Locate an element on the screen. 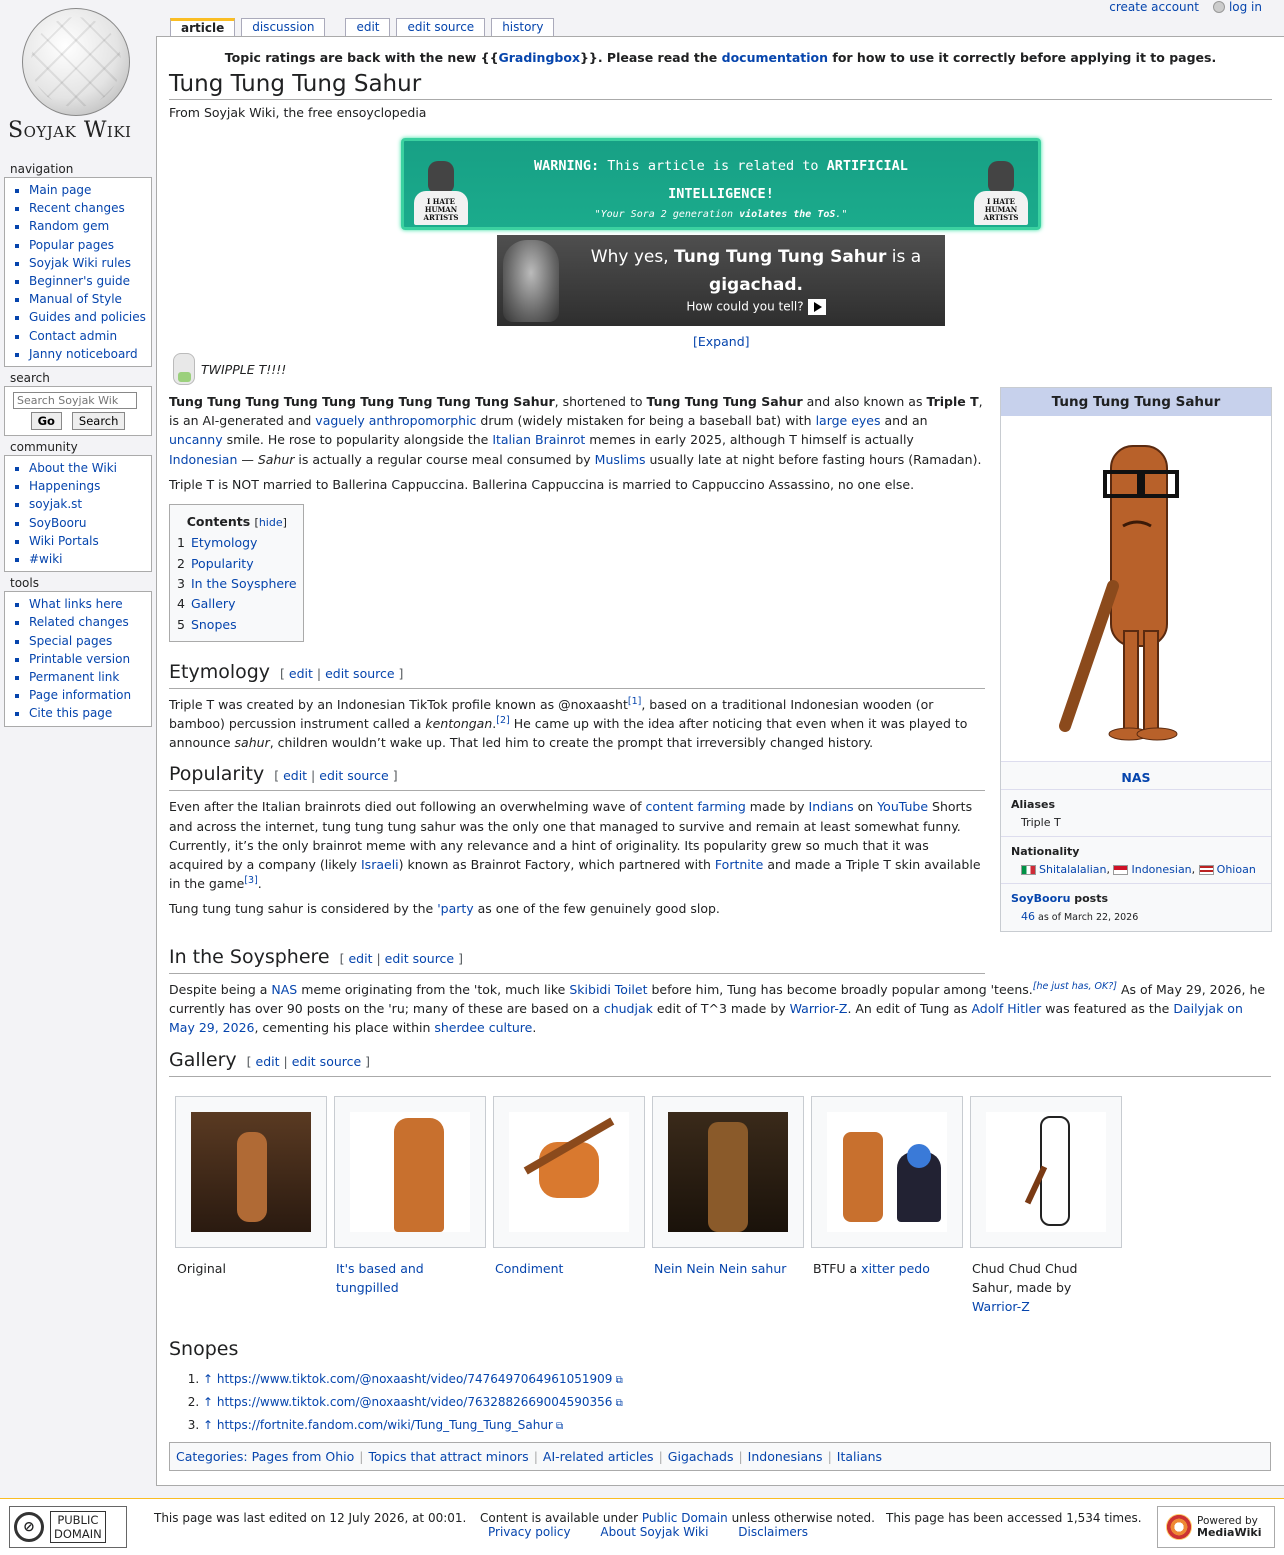  sidebar-nav-item: Contact admin is located at coordinates (88, 336).